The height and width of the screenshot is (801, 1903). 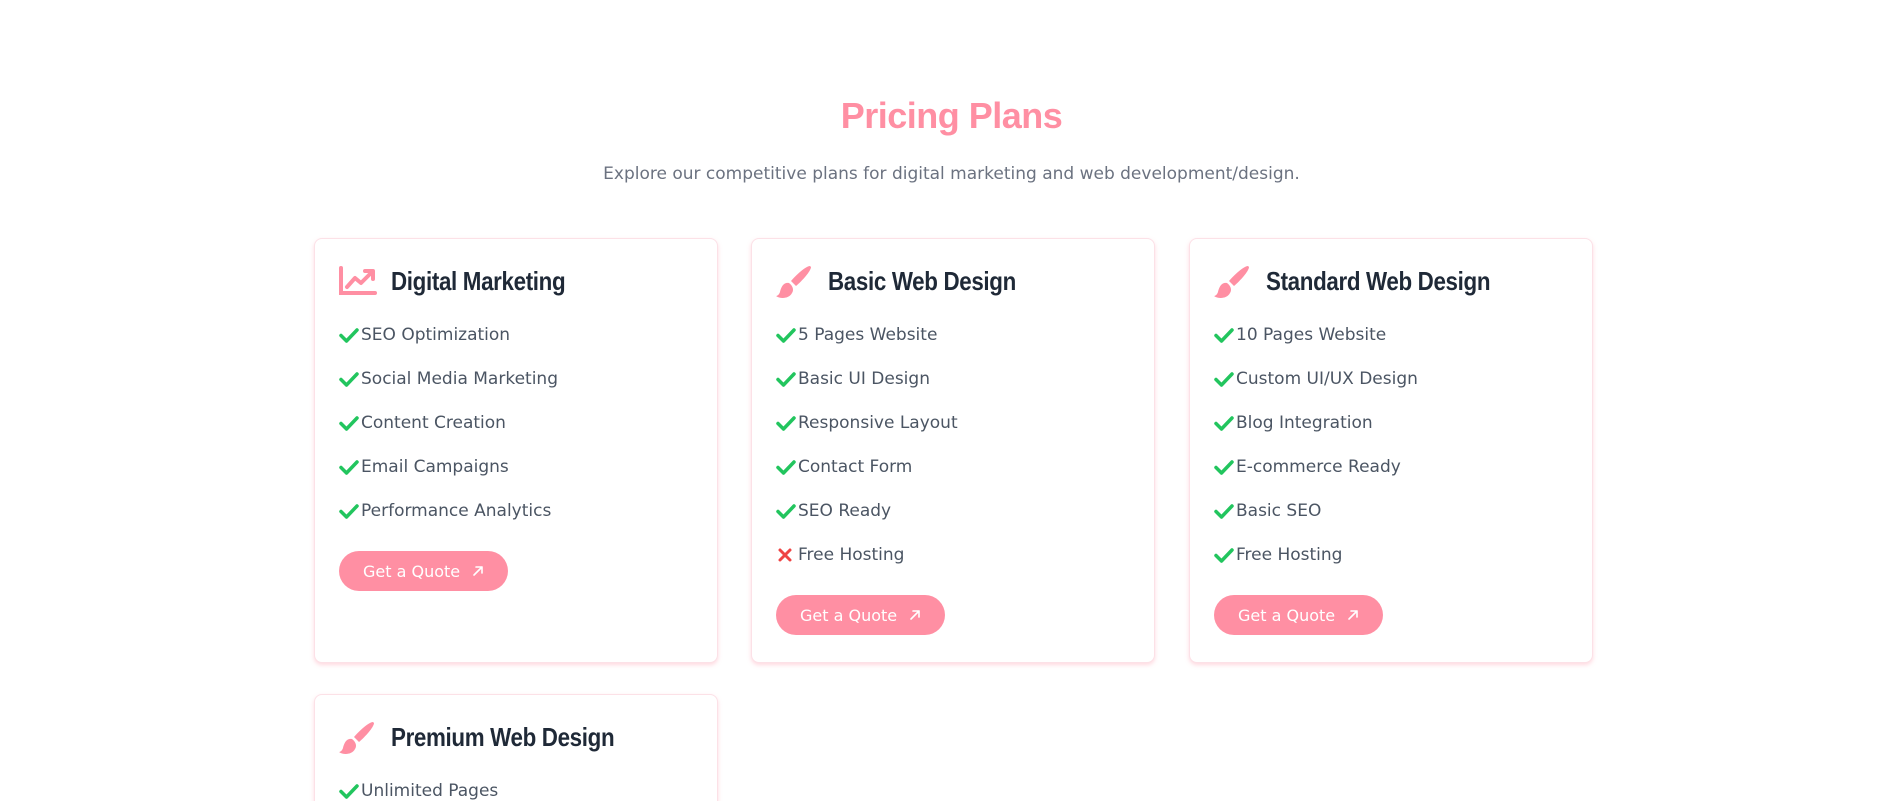 What do you see at coordinates (1318, 467) in the screenshot?
I see `feature-text: E-commerce Ready` at bounding box center [1318, 467].